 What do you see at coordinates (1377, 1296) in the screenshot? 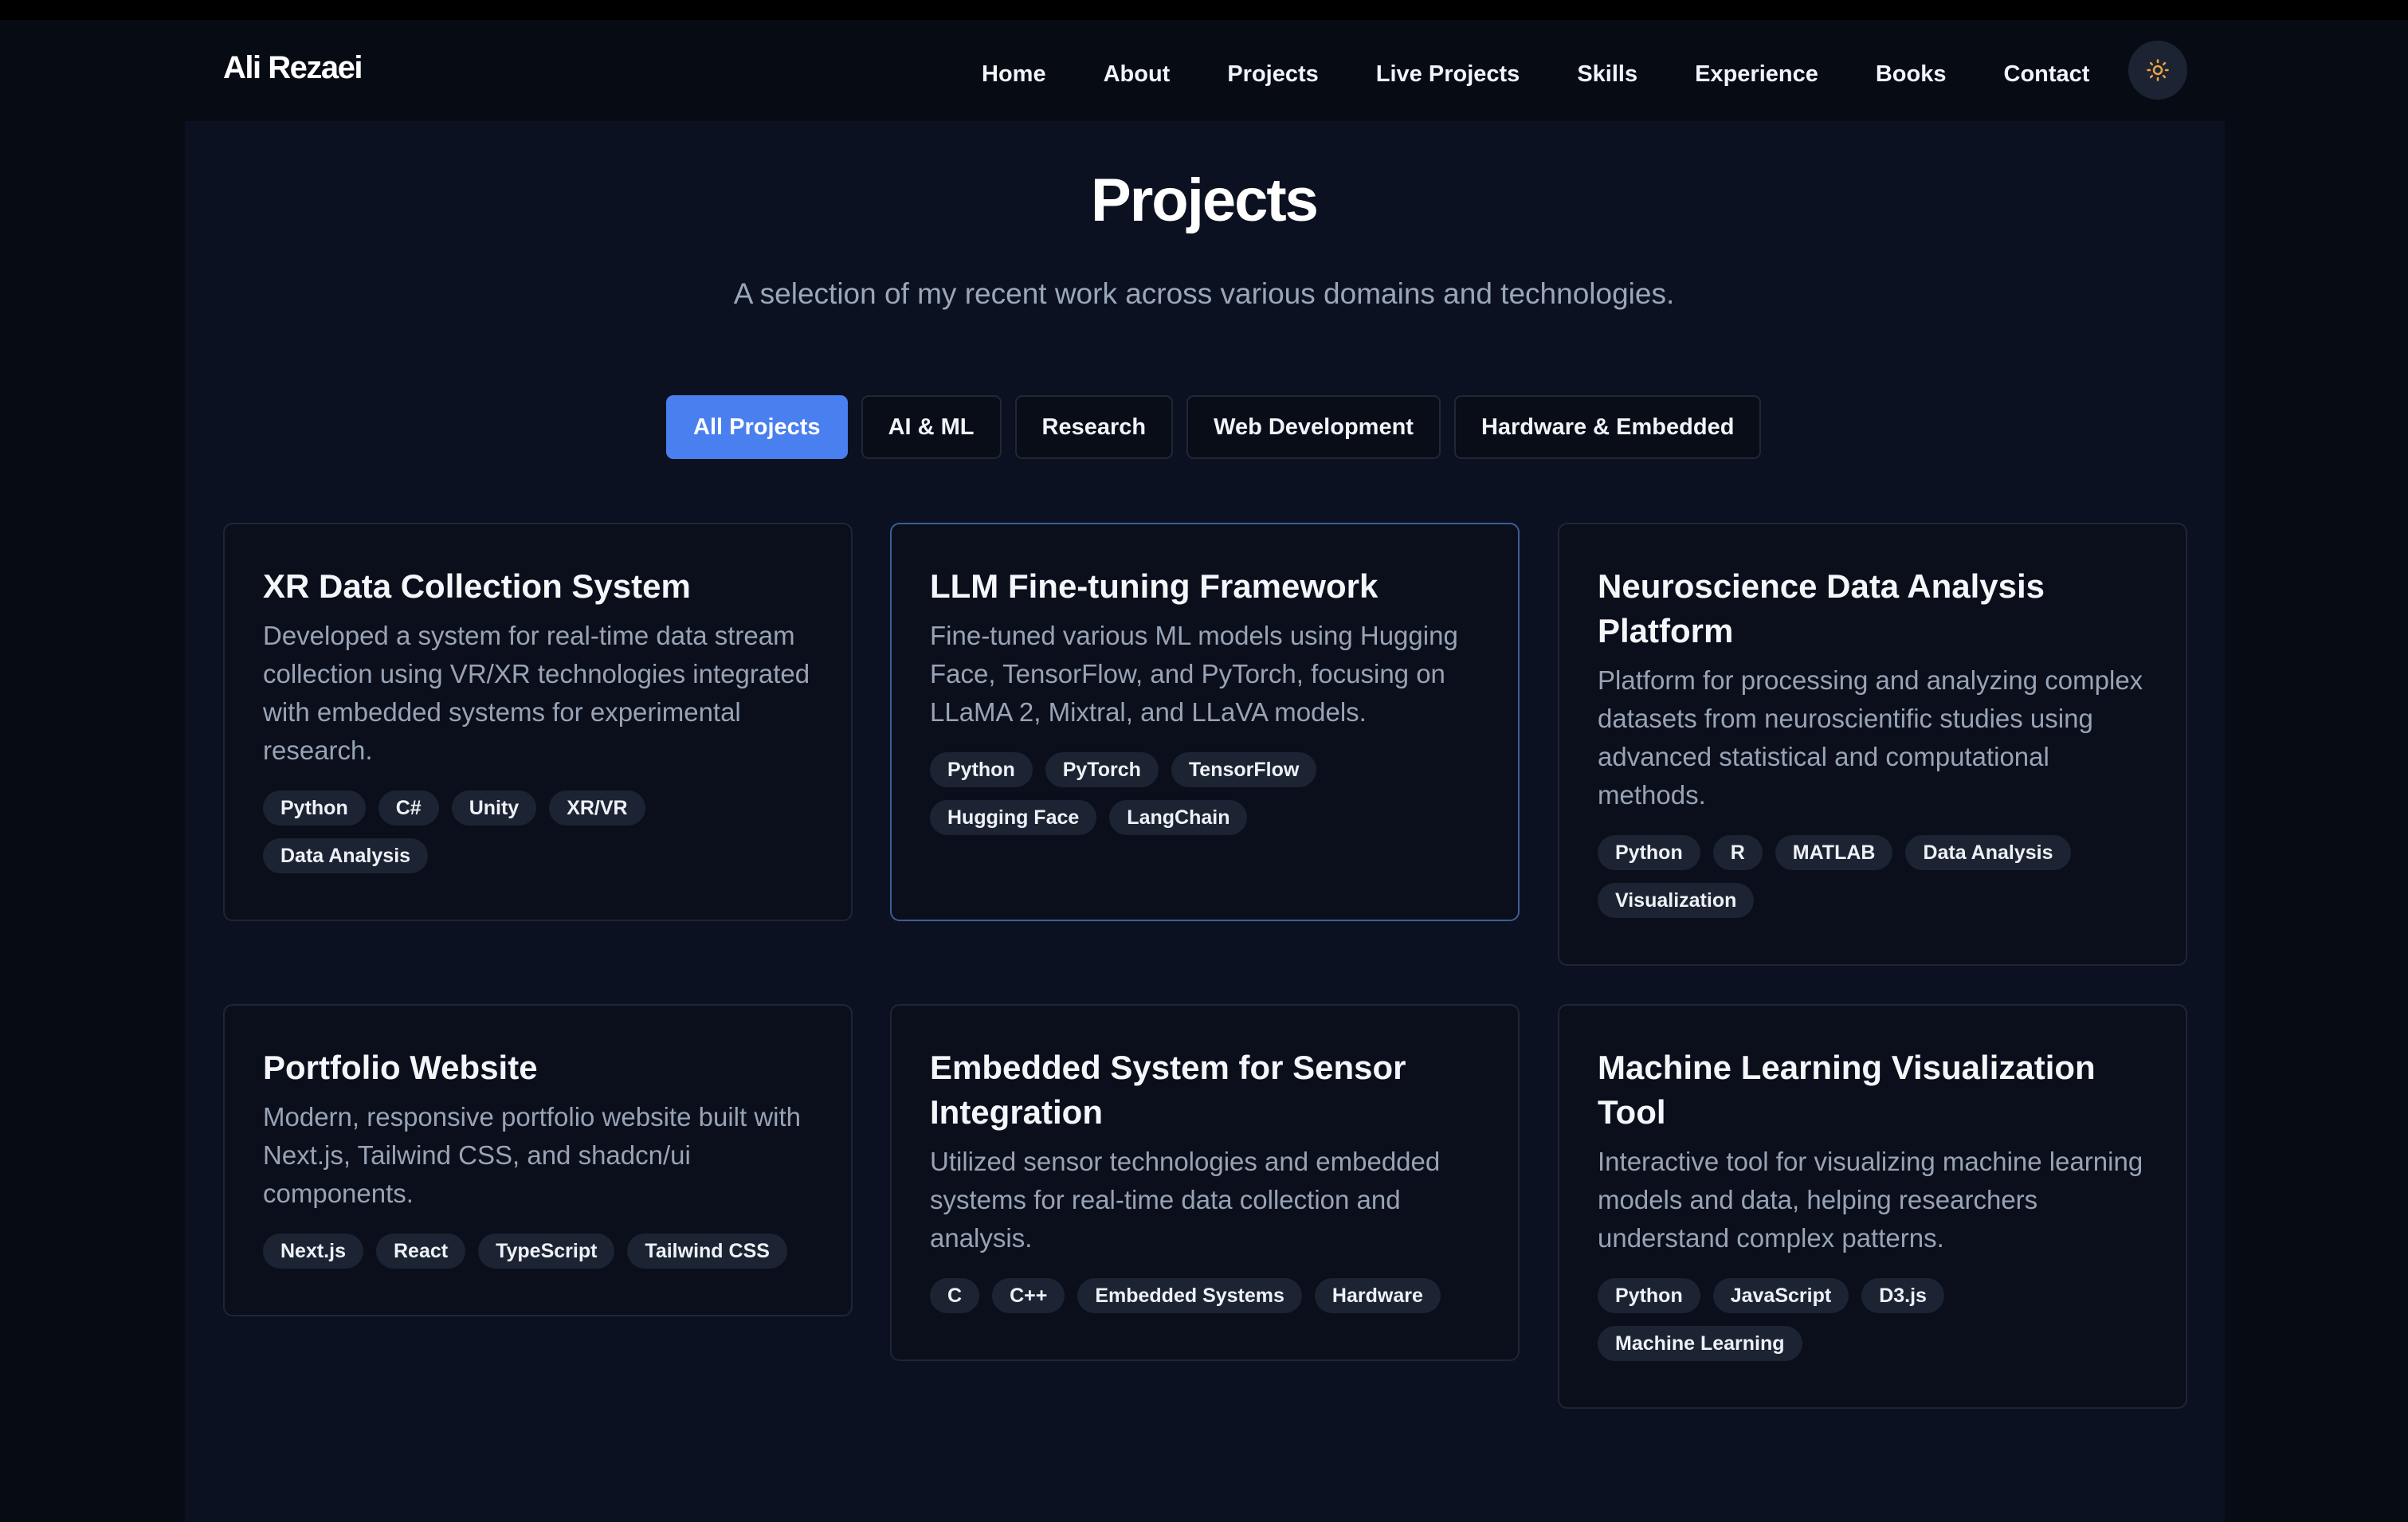
I see `tech-tag: Hardware` at bounding box center [1377, 1296].